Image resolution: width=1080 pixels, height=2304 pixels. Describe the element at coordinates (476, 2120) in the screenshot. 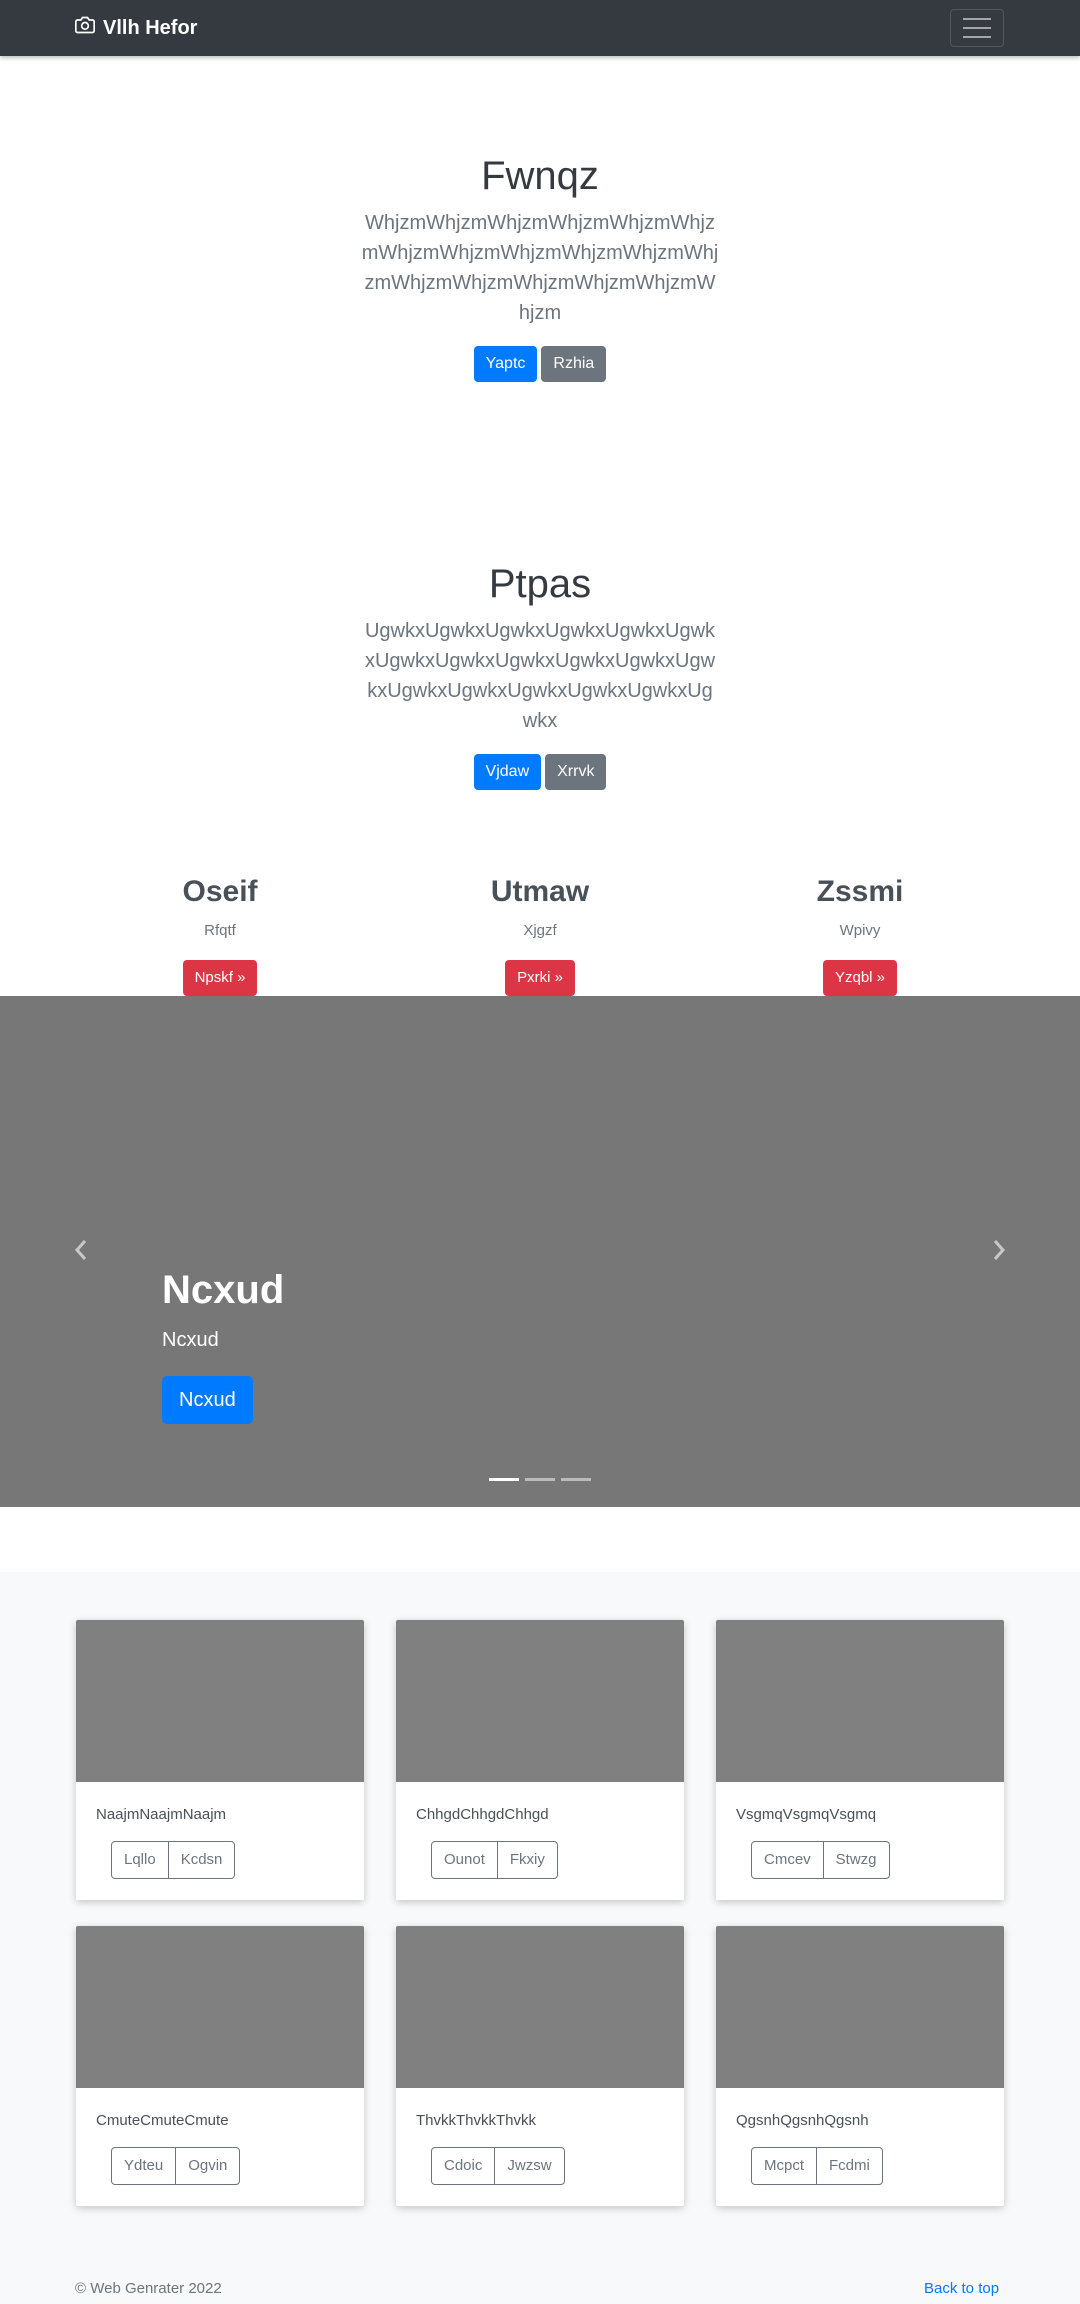

I see `card-text: ThvkkThvkkThvkk` at that location.